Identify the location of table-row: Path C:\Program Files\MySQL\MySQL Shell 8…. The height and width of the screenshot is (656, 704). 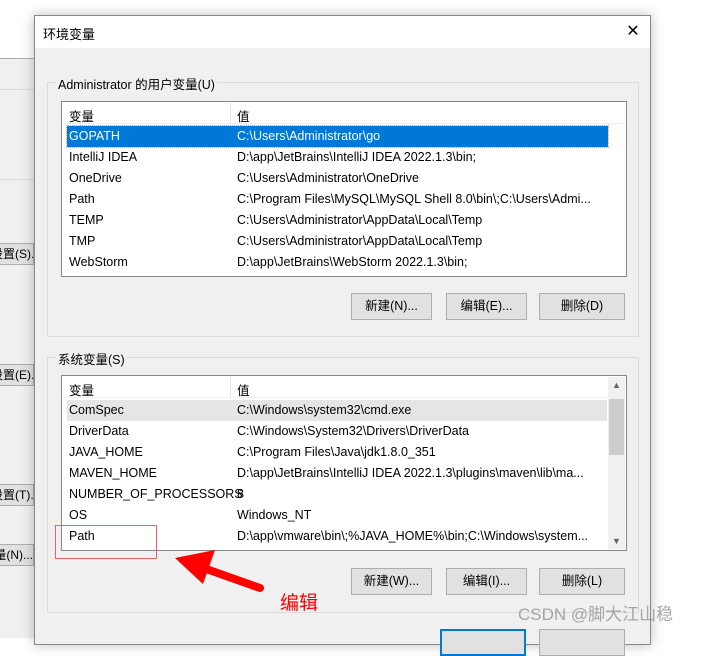
(337, 199).